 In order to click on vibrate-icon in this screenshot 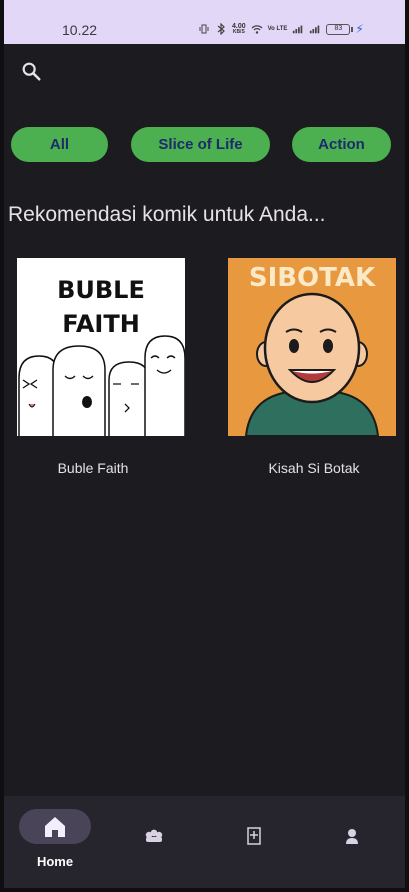, I will do `click(204, 29)`.